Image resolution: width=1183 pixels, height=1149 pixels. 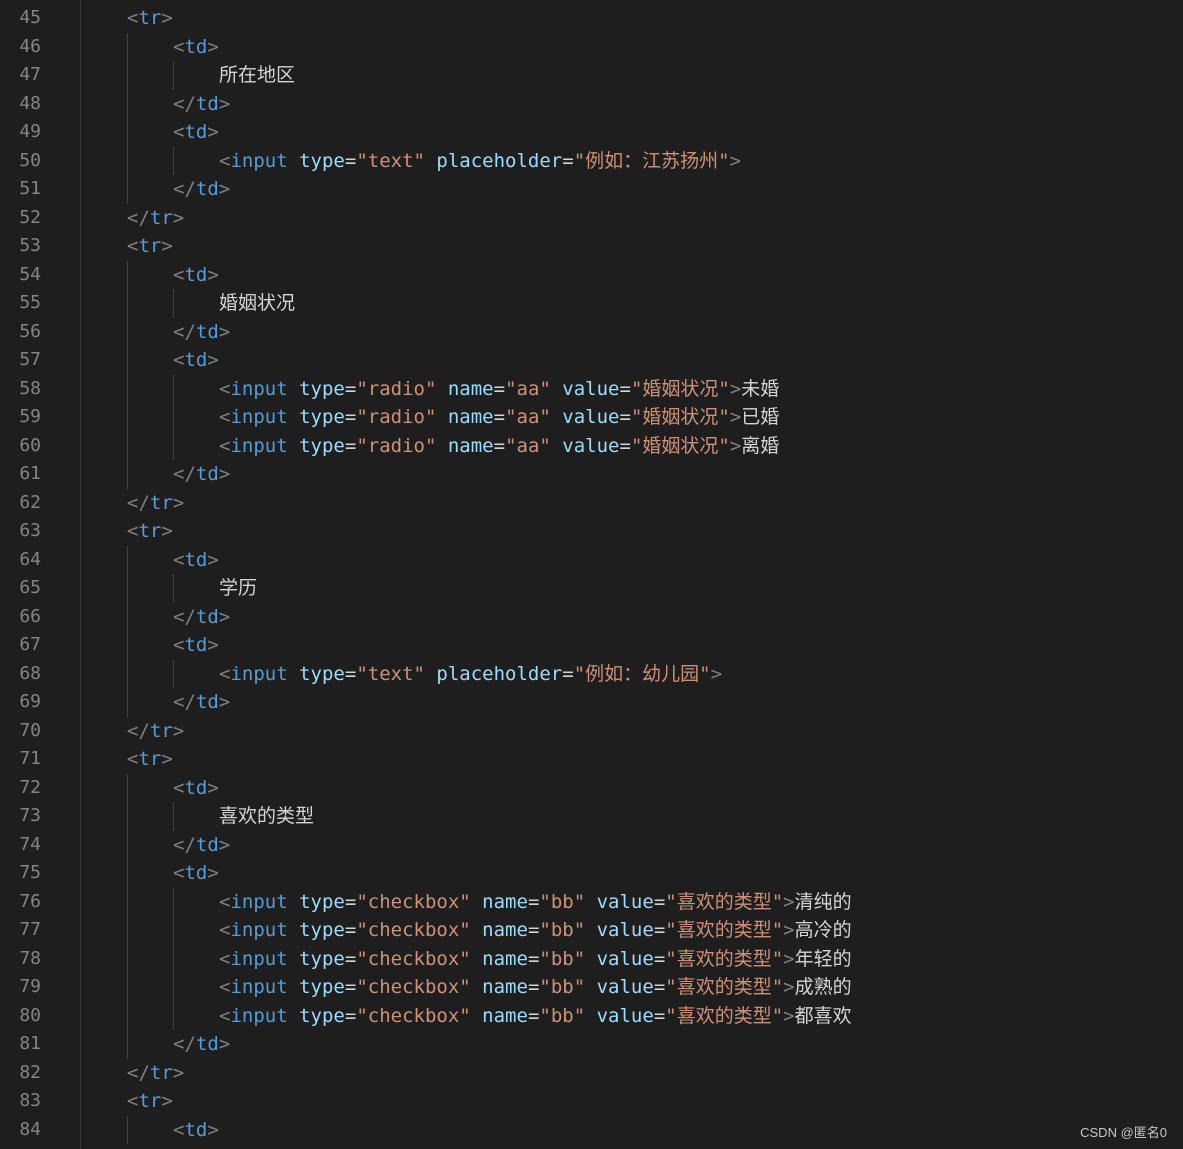 I want to click on code-line: 56 </td>, so click(x=591, y=332).